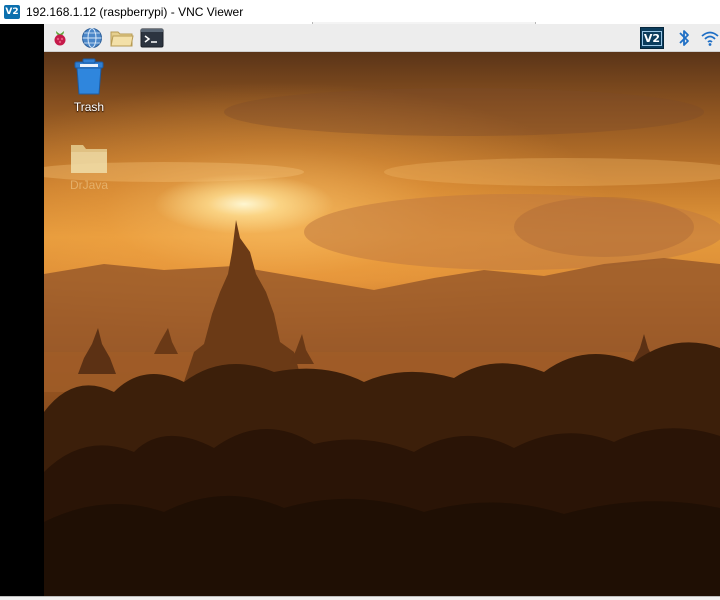 Image resolution: width=720 pixels, height=600 pixels. I want to click on bluetooth-icon, so click(684, 38).